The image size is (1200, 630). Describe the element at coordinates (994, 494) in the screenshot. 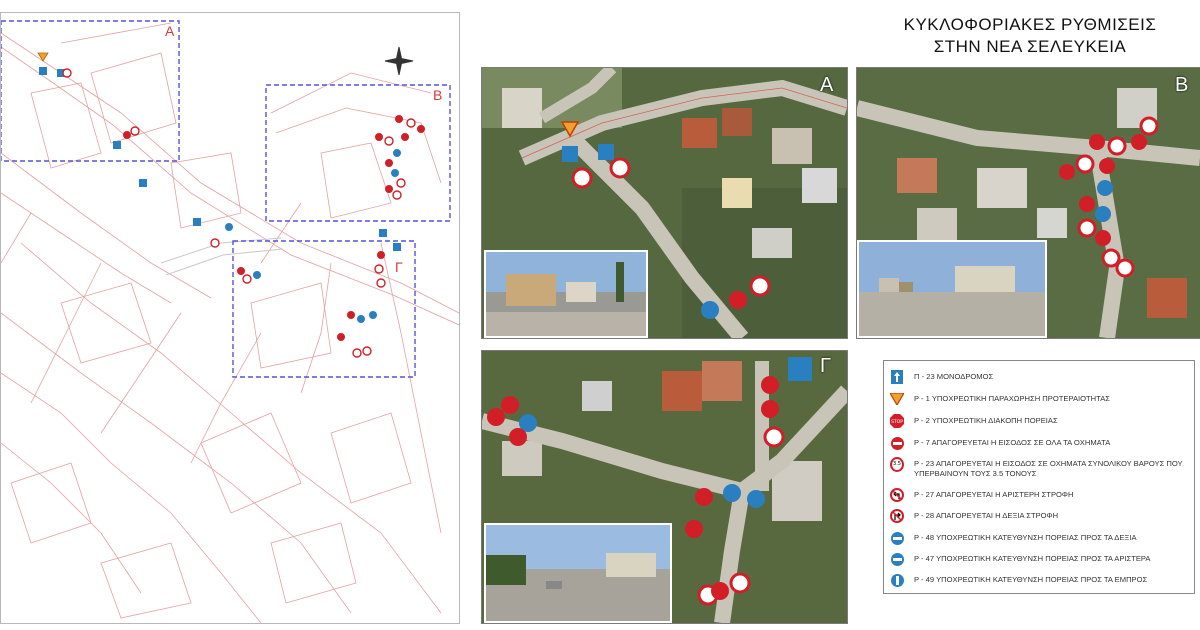

I see `legend-text: Ρ - 27 ΑΠΑΓΟΡΕΥΕΤΑΙ Η ΑΡΙΣΤΕΡΗ ΣΤΡΟΦΗ` at that location.